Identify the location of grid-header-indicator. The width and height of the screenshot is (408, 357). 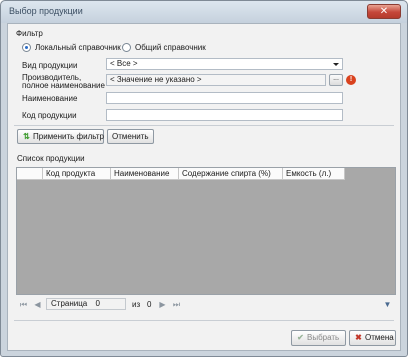
(30, 174).